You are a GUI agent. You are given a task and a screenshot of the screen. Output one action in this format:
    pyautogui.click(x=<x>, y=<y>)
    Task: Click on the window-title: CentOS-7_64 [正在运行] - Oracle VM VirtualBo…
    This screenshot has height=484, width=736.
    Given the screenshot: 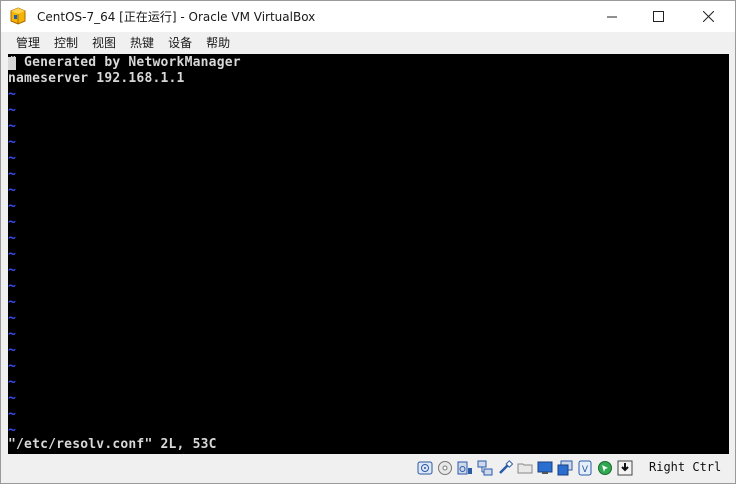 What is the action you would take?
    pyautogui.click(x=176, y=17)
    